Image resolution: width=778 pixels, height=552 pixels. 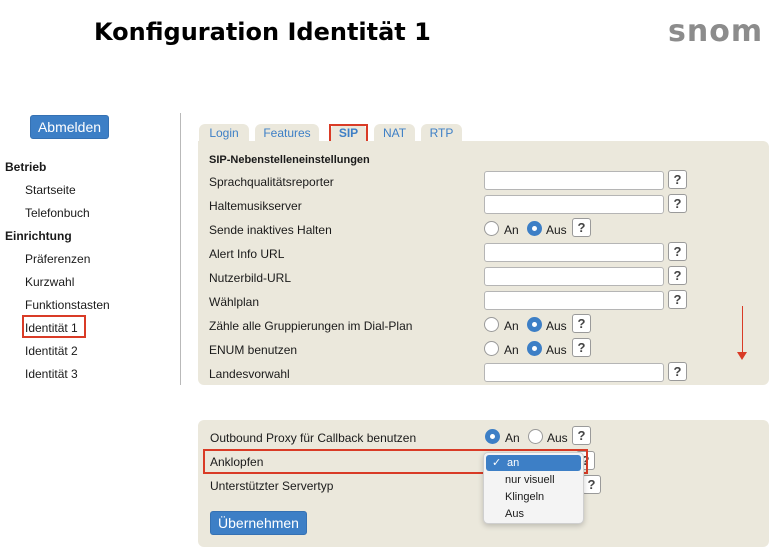 I want to click on dropdown-option-nur-visuell: nur visuell, so click(x=533, y=480).